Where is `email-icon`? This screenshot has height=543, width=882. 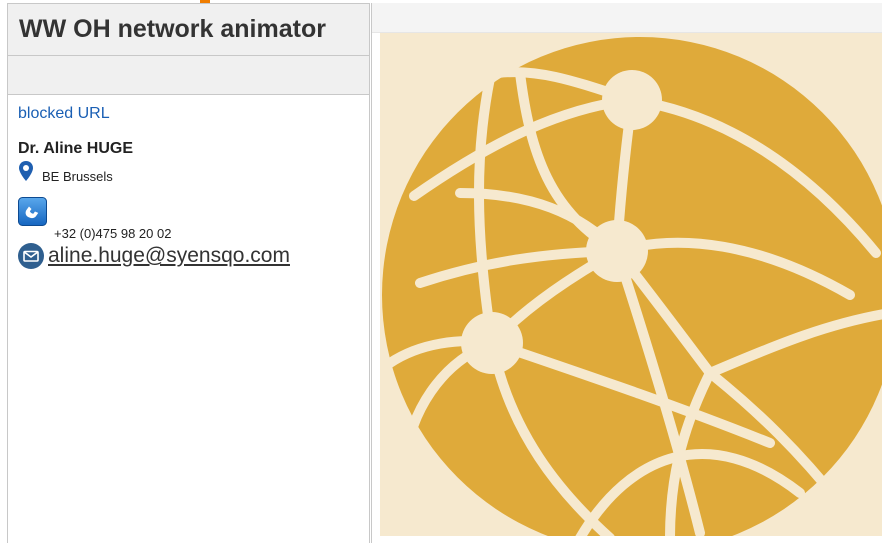 email-icon is located at coordinates (31, 256).